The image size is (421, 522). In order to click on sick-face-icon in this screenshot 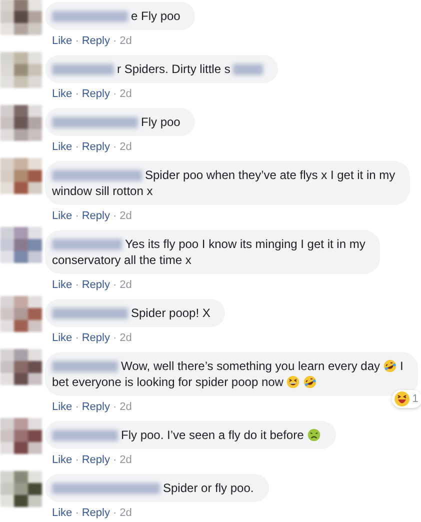, I will do `click(313, 435)`.